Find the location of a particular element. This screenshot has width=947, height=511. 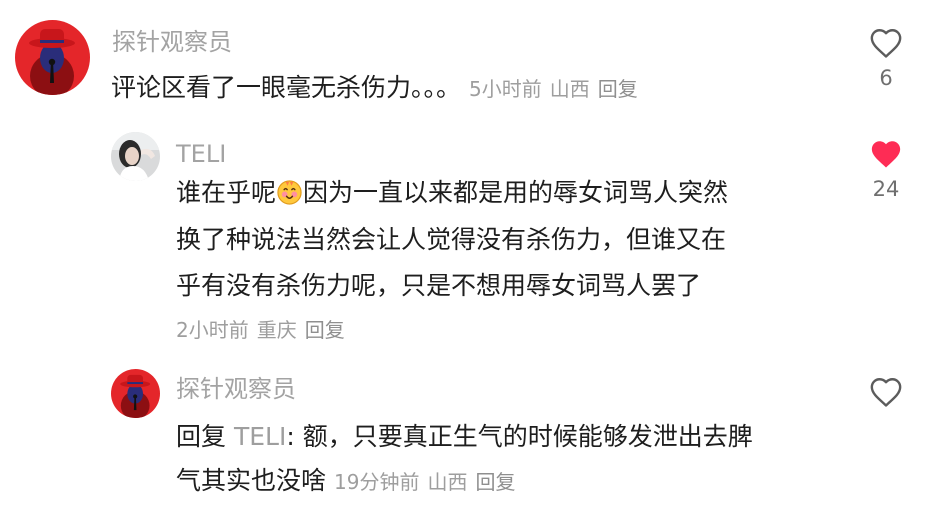

comment-text: 气其实也没啥 19分钟前 山西 回复 is located at coordinates (345, 481).